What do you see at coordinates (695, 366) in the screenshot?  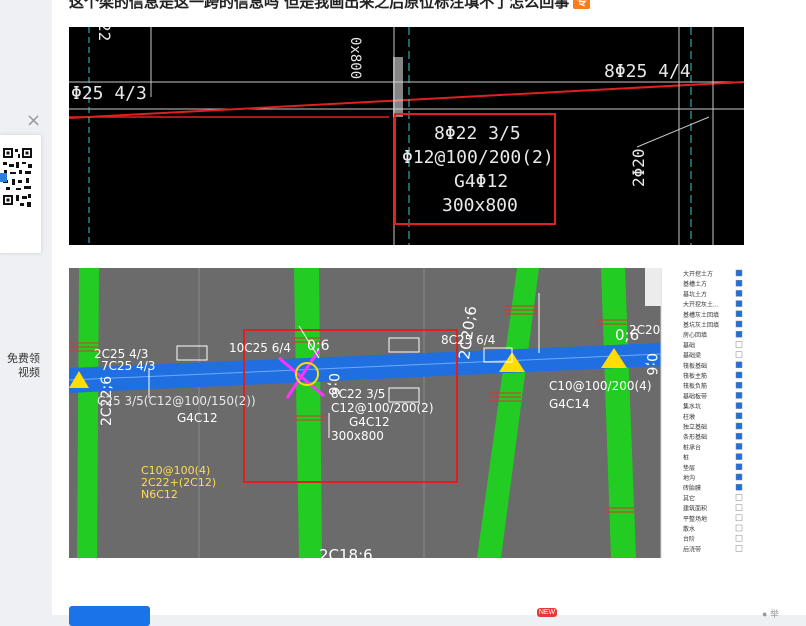 I see `layer-item-label: 筏板基础` at bounding box center [695, 366].